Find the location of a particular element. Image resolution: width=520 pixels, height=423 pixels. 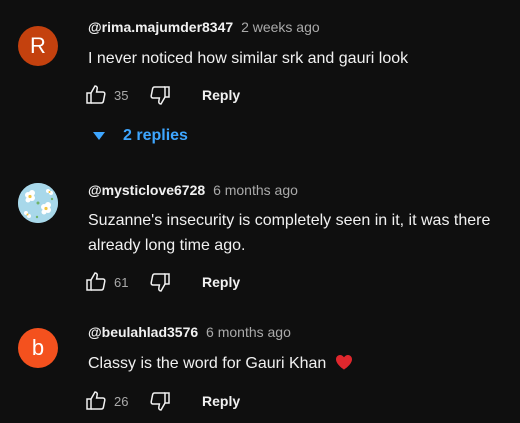

flower-pattern-avatar-image is located at coordinates (38, 203).